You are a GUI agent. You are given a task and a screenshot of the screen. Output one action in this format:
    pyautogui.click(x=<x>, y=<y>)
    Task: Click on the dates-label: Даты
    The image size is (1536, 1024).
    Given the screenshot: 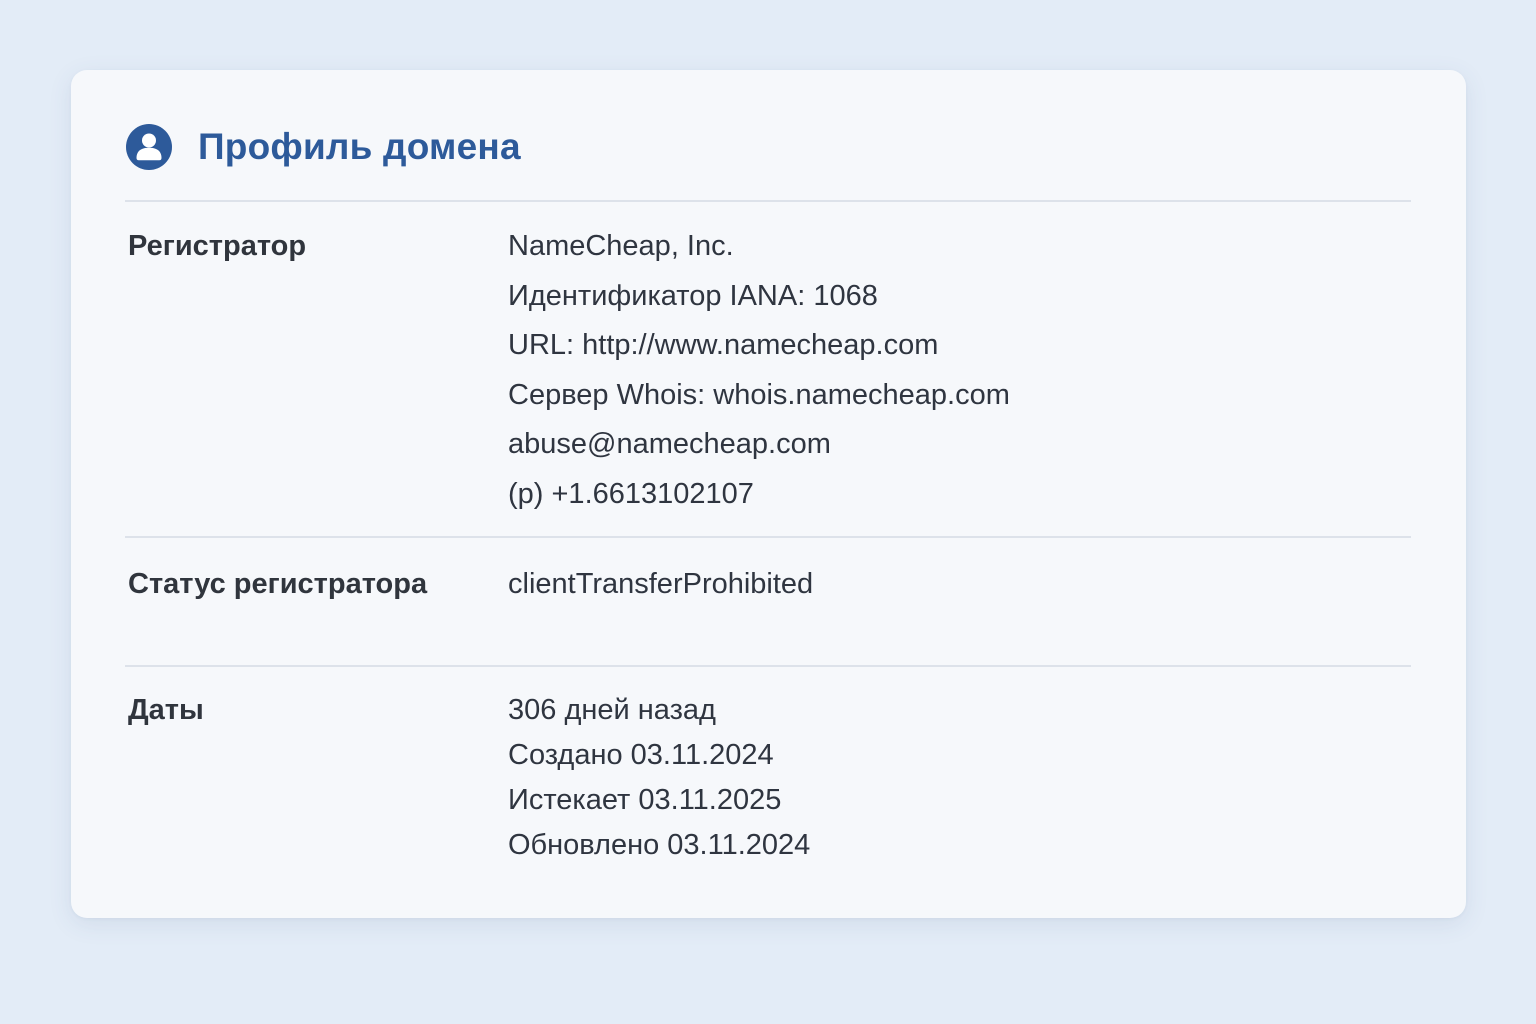 What is the action you would take?
    pyautogui.click(x=166, y=710)
    